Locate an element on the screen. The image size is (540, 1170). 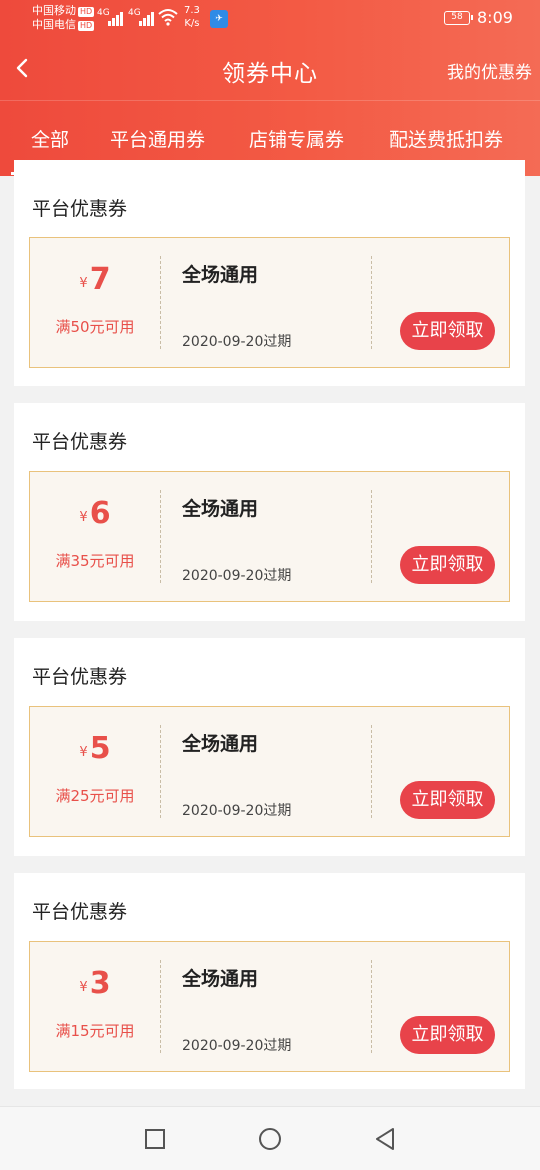
carrier-info: 中国移动 HD 中国电信 HD is located at coordinates (63, 18).